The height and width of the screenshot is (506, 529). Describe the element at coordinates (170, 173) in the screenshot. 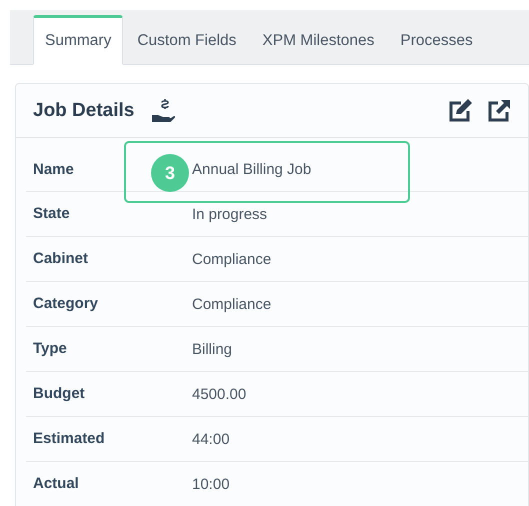

I see `step-badge: 3` at that location.